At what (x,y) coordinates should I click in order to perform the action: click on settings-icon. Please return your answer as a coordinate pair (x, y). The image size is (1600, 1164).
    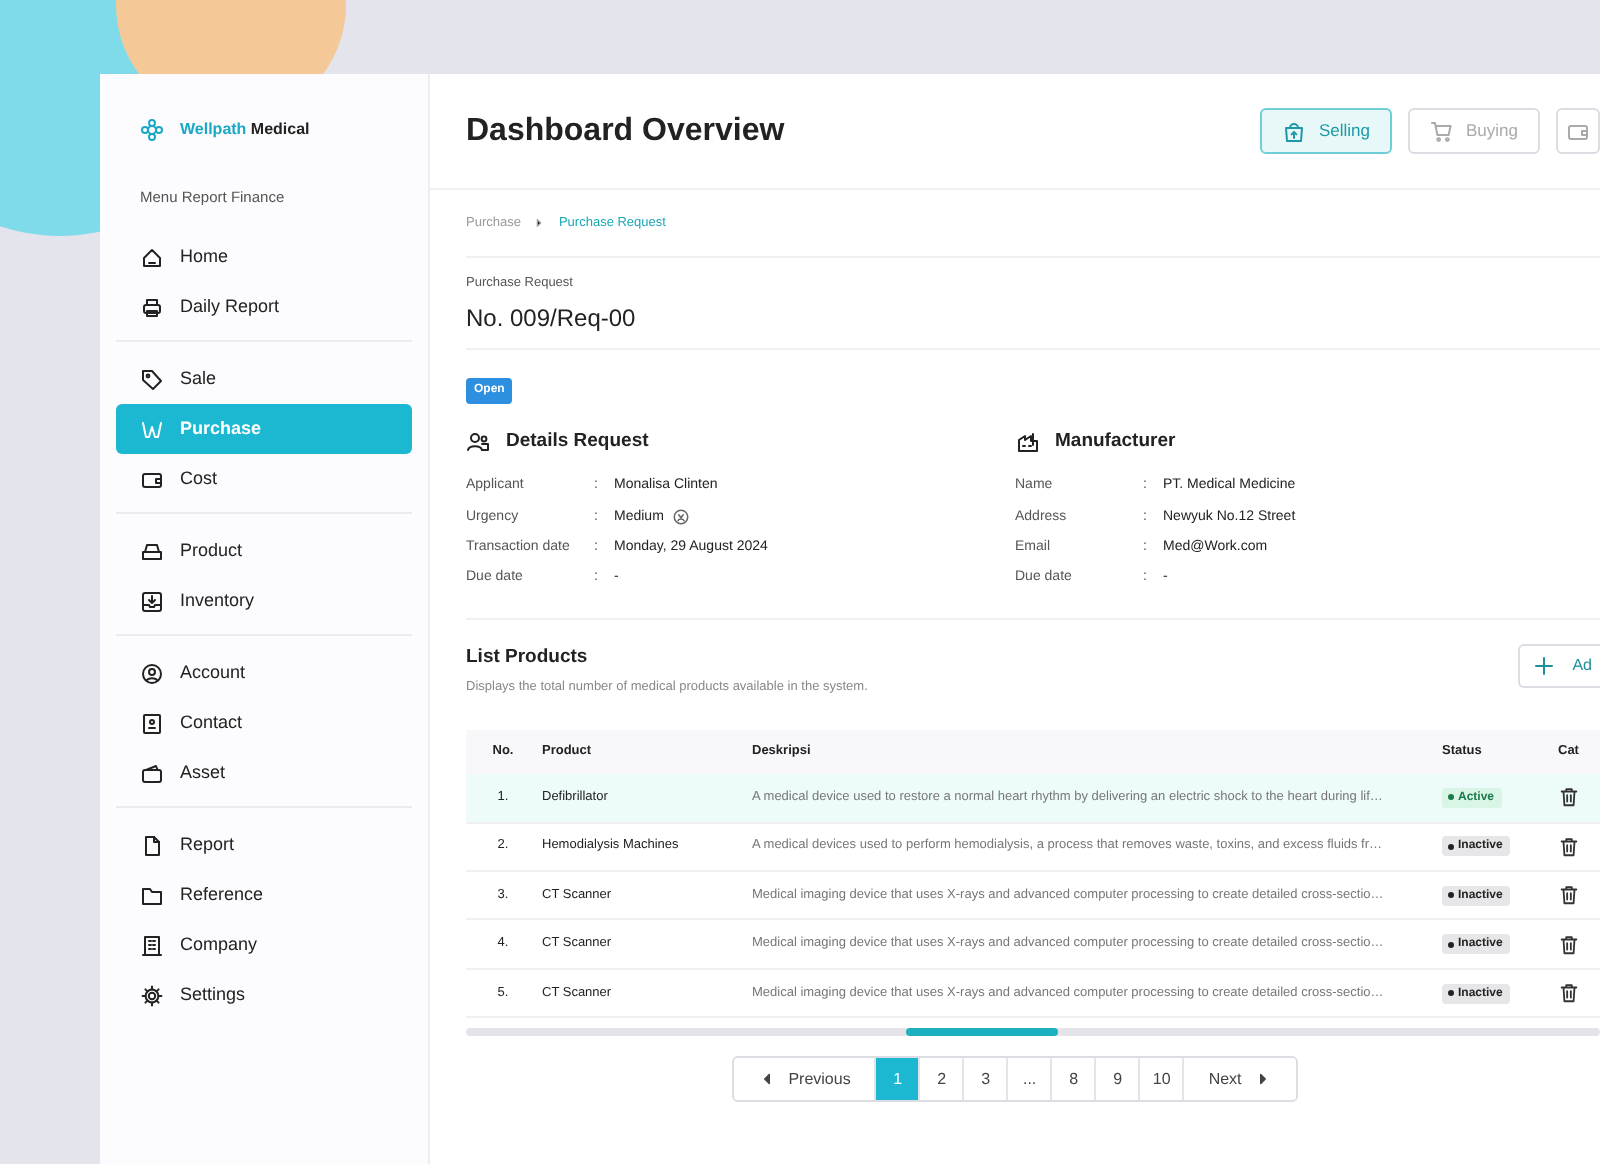
    Looking at the image, I should click on (152, 995).